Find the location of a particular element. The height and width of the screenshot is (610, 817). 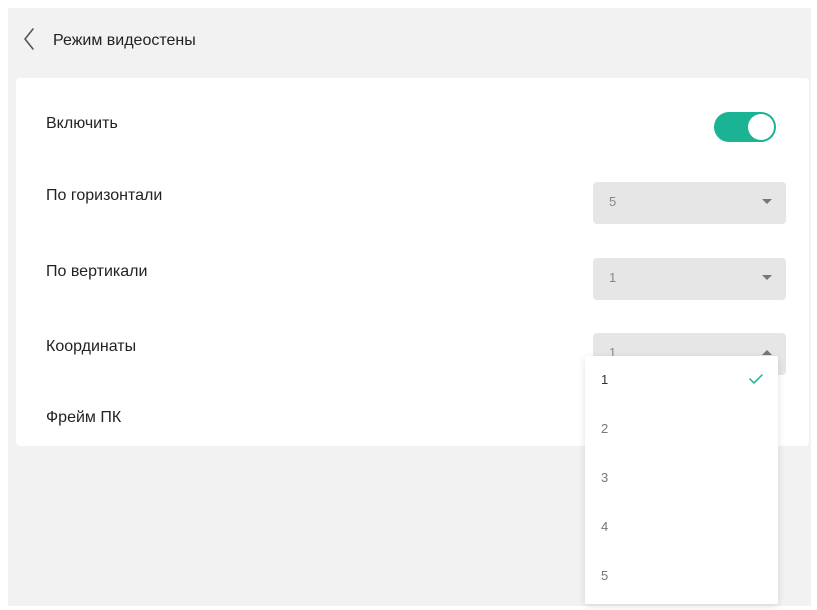

option-label: 1 is located at coordinates (605, 379).